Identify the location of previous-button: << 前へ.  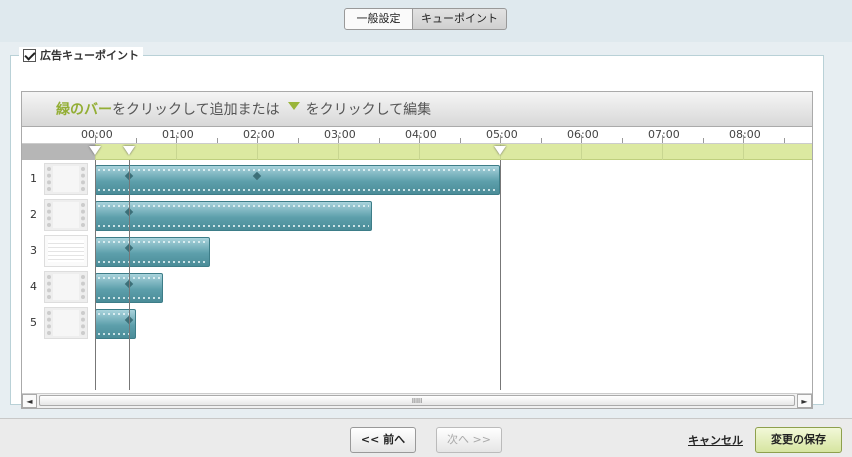
(383, 440).